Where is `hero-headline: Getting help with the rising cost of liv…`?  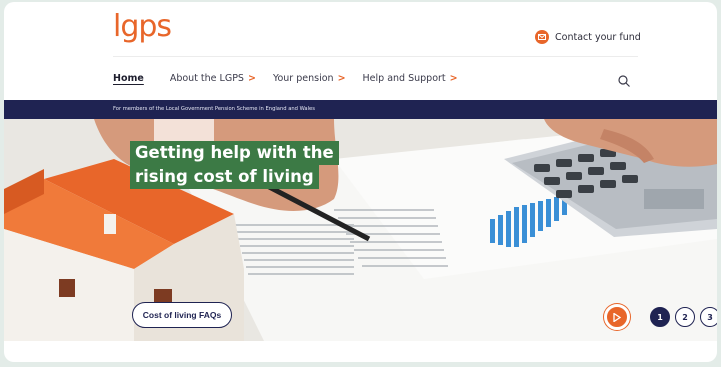
hero-headline: Getting help with the rising cost of liv… is located at coordinates (234, 165).